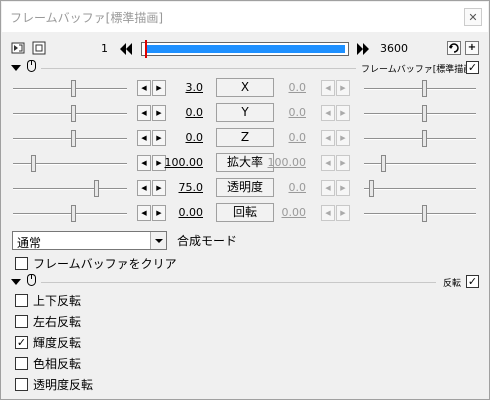 Image resolution: width=490 pixels, height=400 pixels. I want to click on blend-mode-select: 通常, so click(89, 240).